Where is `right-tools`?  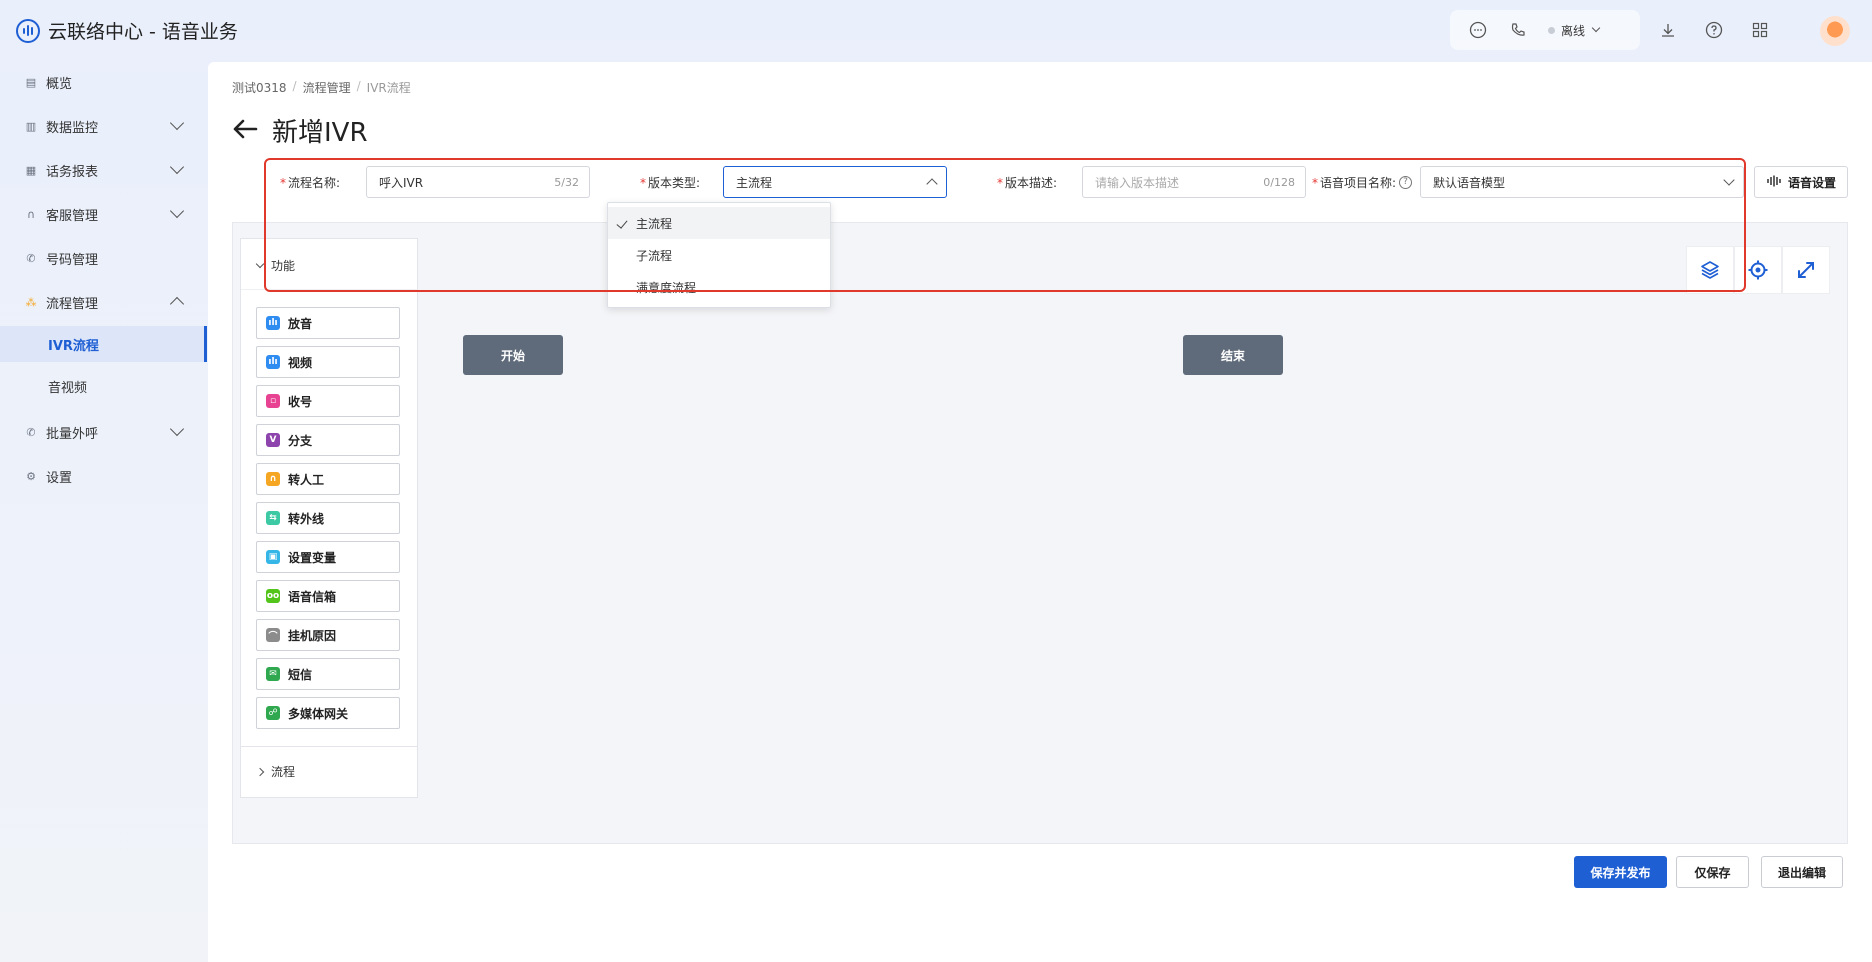 right-tools is located at coordinates (1714, 30).